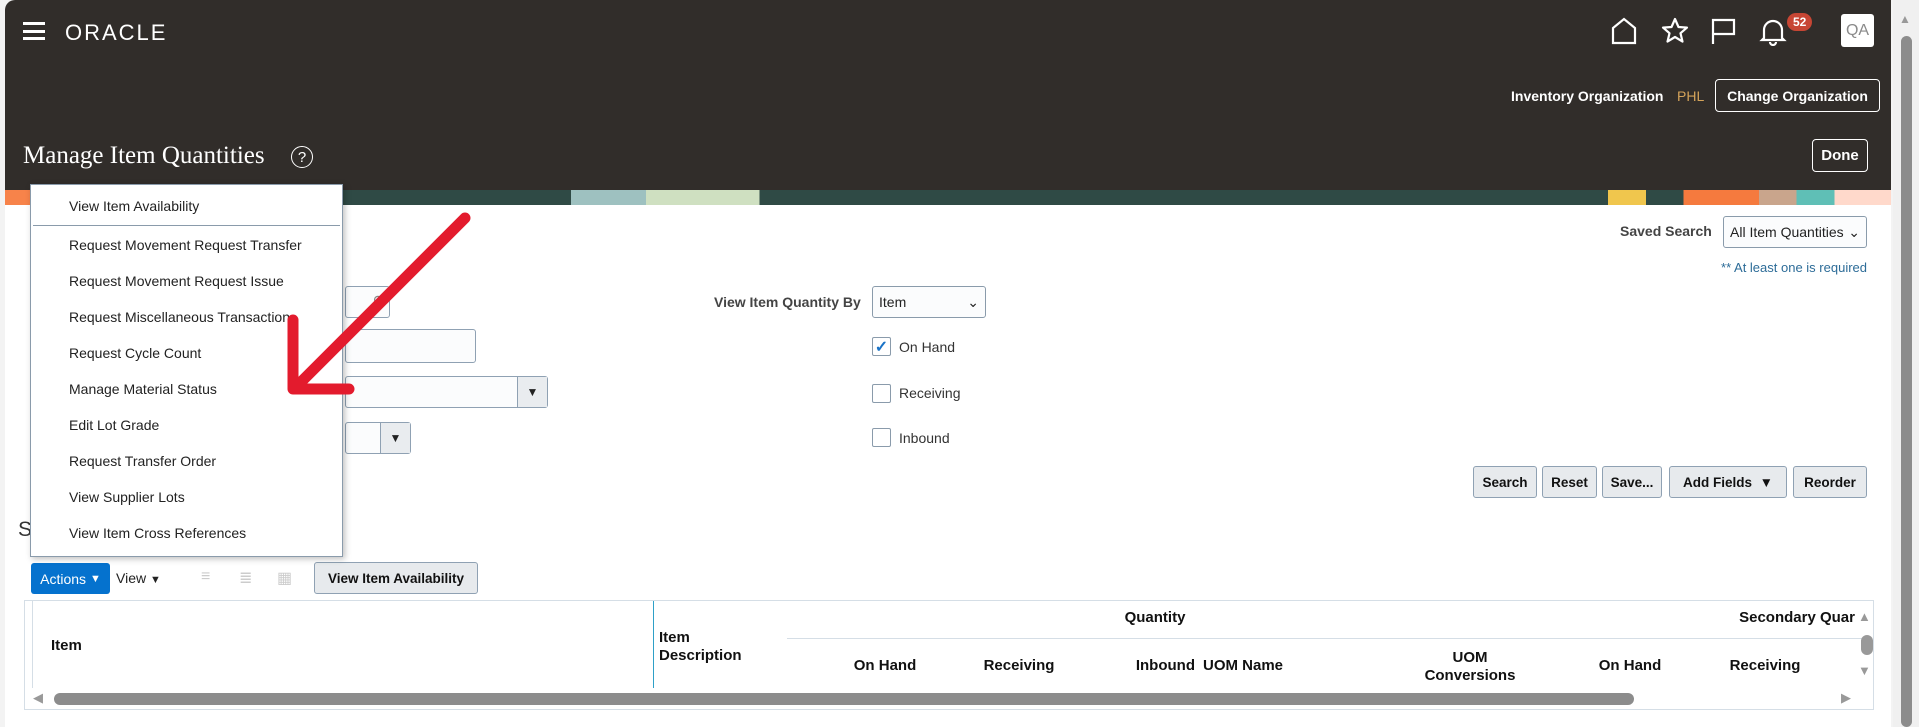  Describe the element at coordinates (1906, 381) in the screenshot. I see `page-scroll-thumb` at that location.